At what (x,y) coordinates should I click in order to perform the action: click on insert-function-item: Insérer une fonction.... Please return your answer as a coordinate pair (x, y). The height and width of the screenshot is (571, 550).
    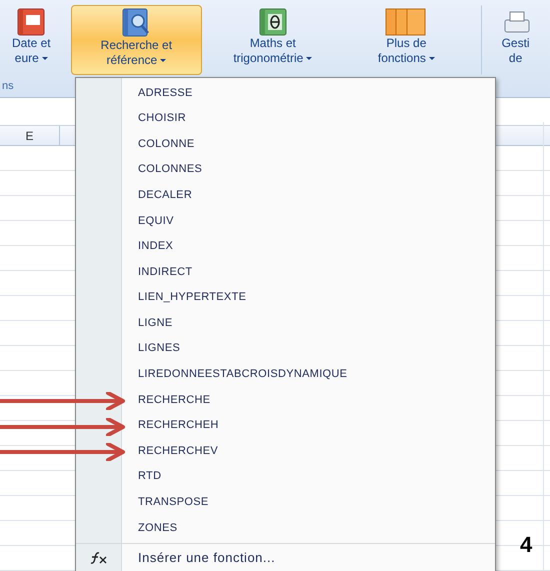
    Looking at the image, I should click on (207, 558).